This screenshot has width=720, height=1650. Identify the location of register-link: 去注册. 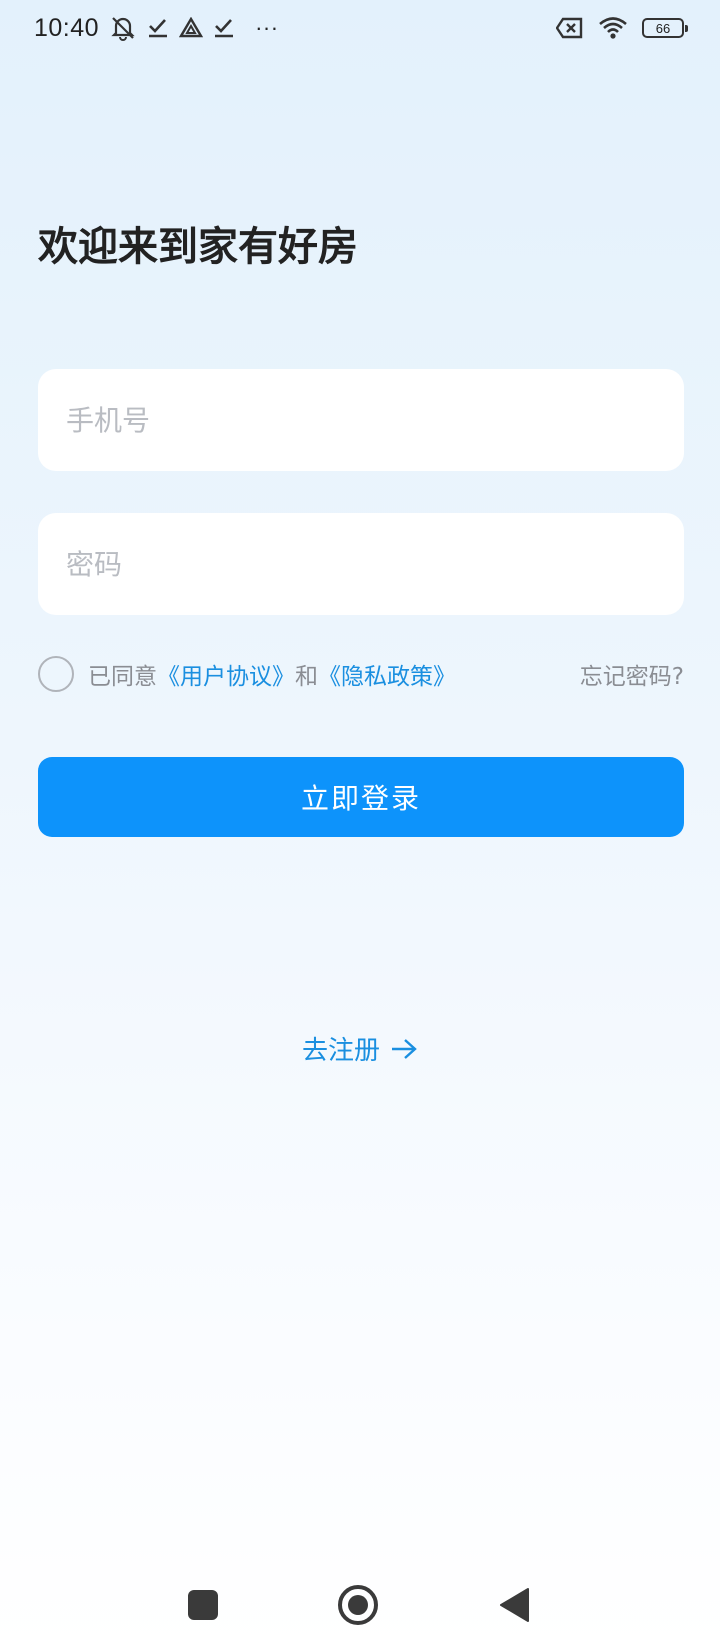
(360, 1048).